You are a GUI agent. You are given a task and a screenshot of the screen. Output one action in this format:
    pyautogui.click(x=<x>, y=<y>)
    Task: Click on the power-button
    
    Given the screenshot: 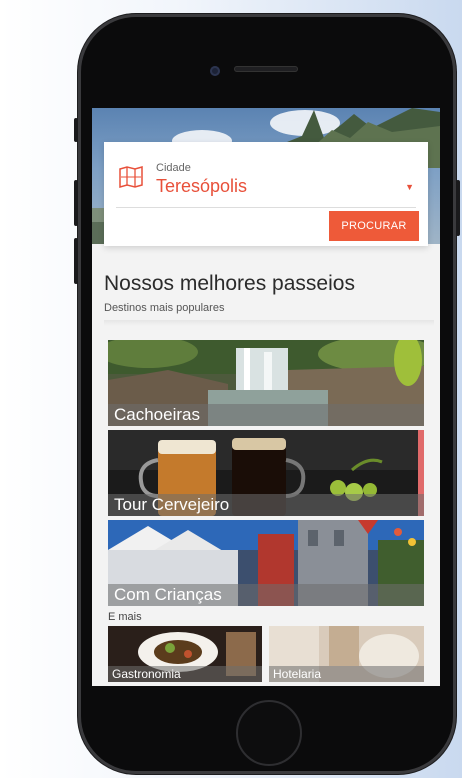 What is the action you would take?
    pyautogui.click(x=458, y=208)
    